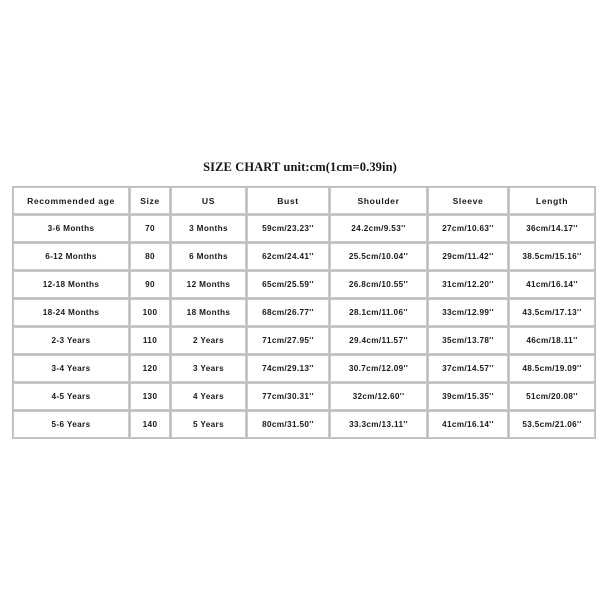  I want to click on table-cell: 80, so click(150, 256).